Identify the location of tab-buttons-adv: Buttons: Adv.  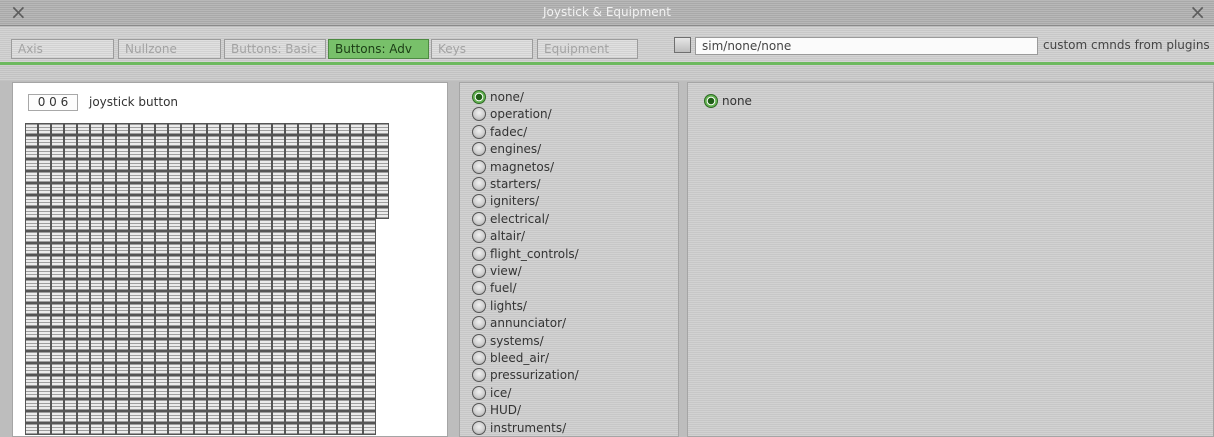
(378, 49).